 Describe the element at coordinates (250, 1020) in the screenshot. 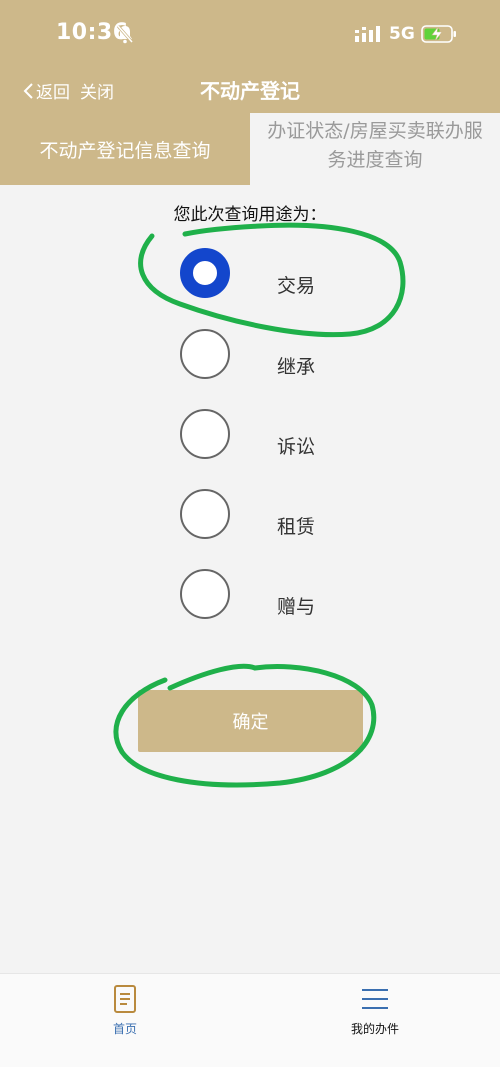

I see `bottom-tab-bar: 首页 我的办件` at that location.